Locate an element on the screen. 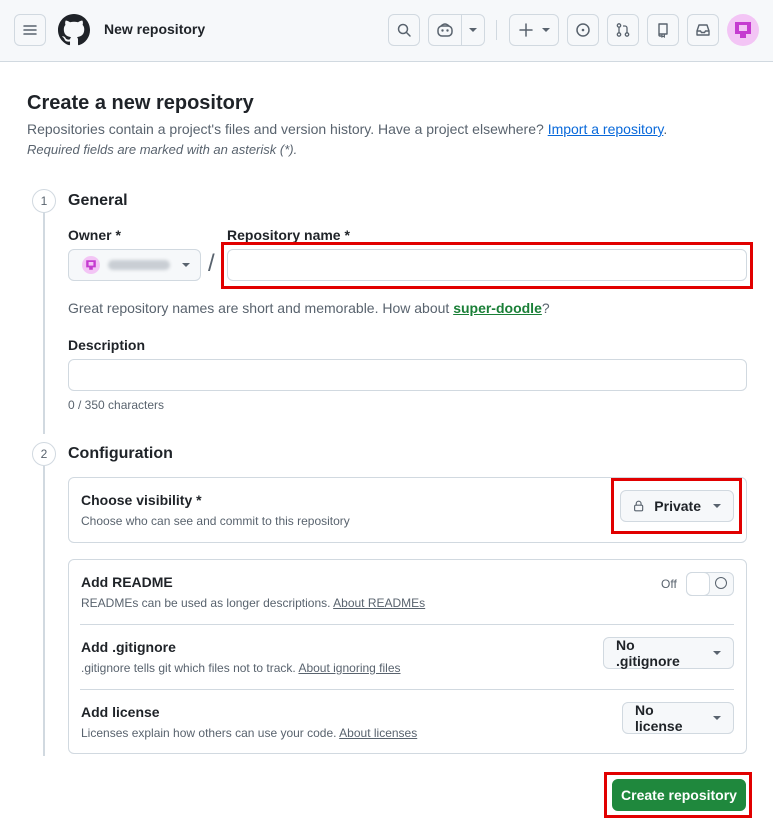 The image size is (773, 833). top-bar: New repository is located at coordinates (386, 31).